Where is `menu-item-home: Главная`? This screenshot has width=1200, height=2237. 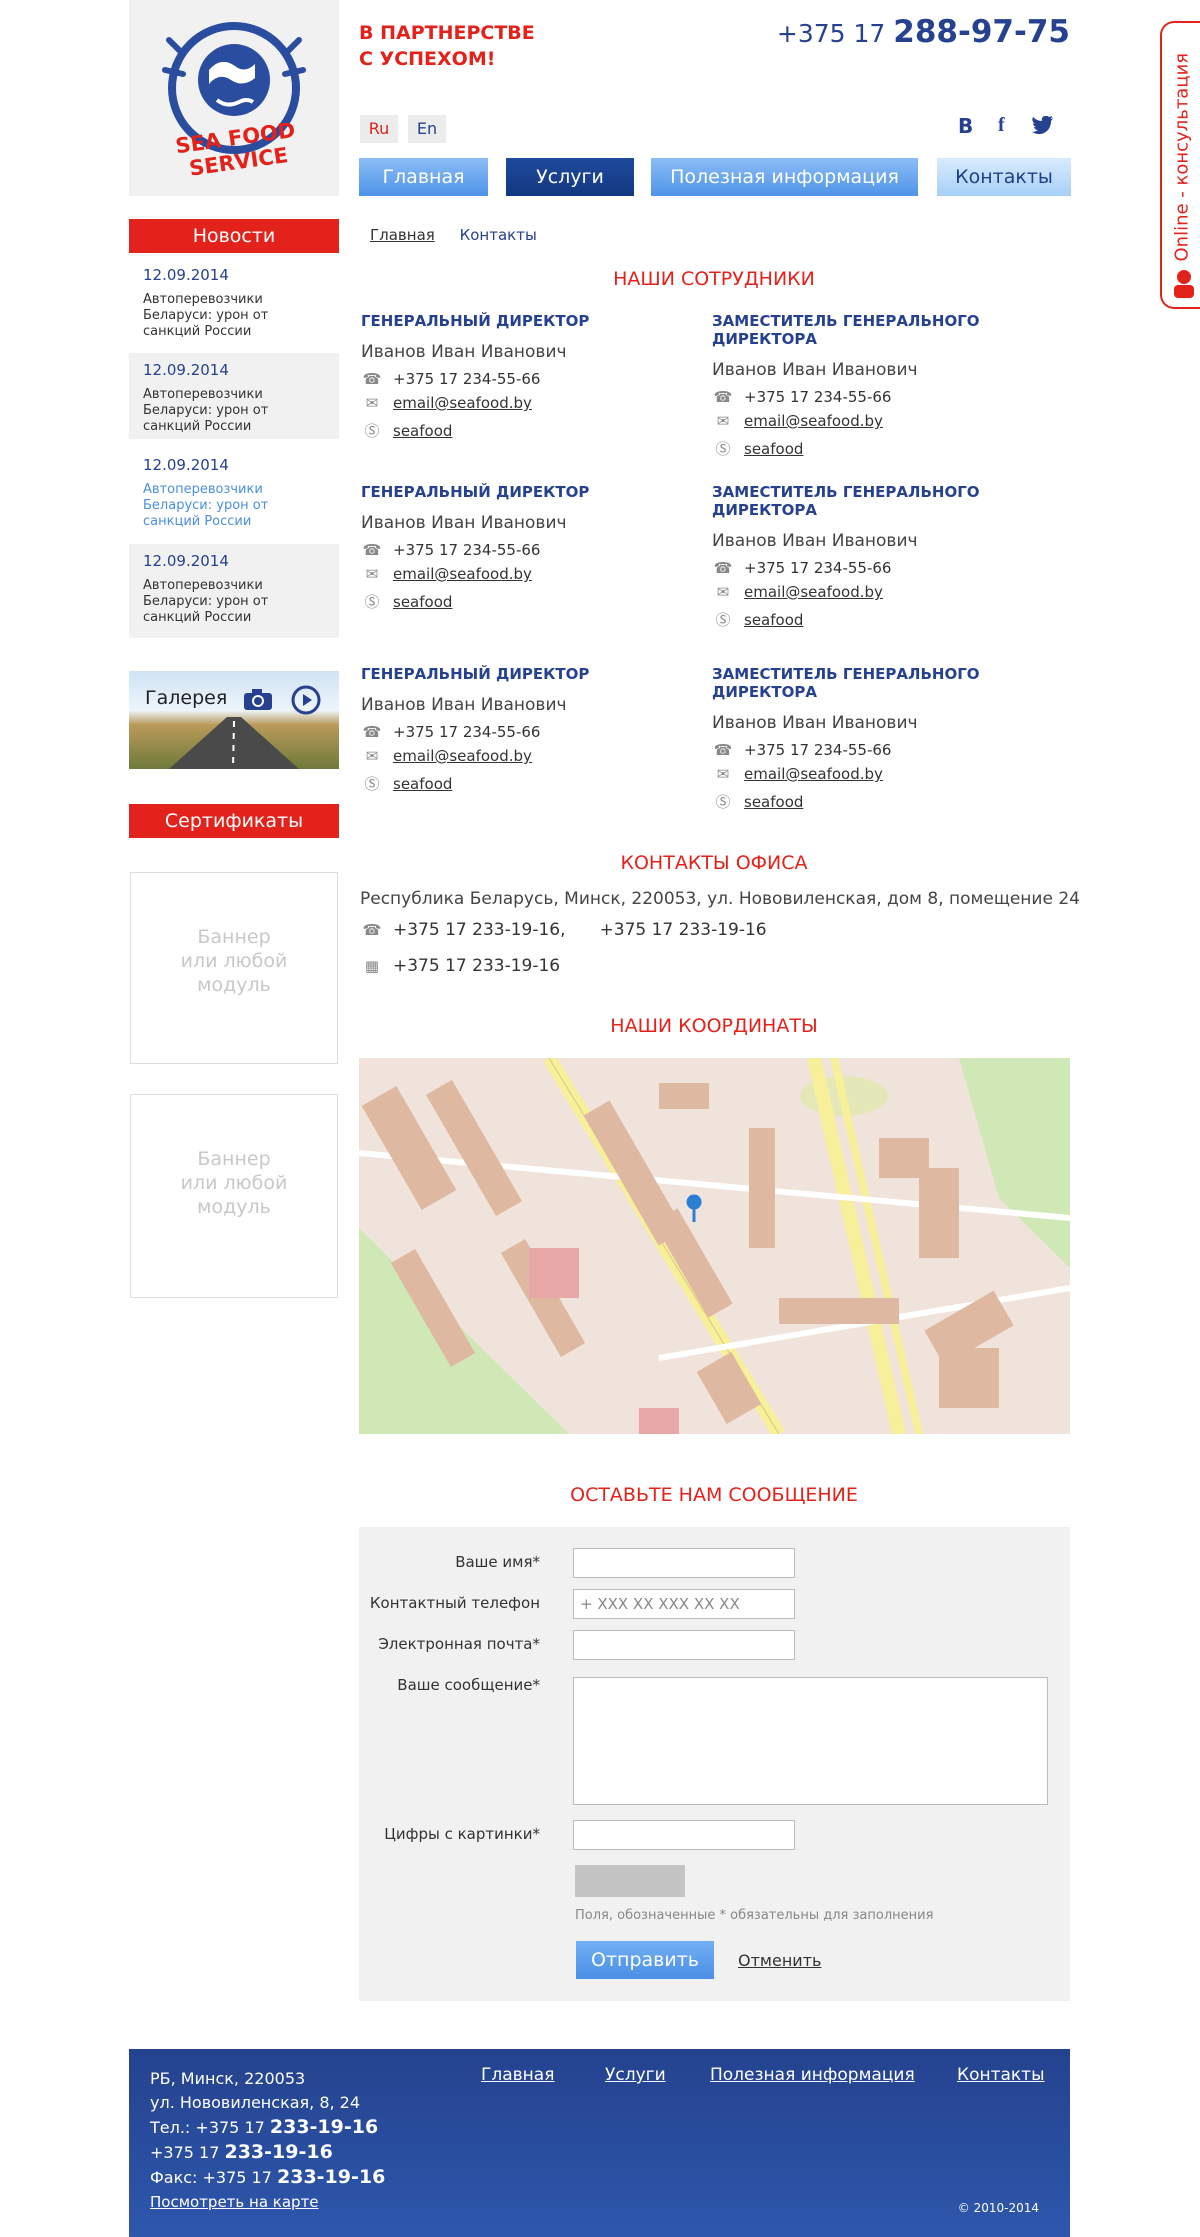
menu-item-home: Главная is located at coordinates (423, 177).